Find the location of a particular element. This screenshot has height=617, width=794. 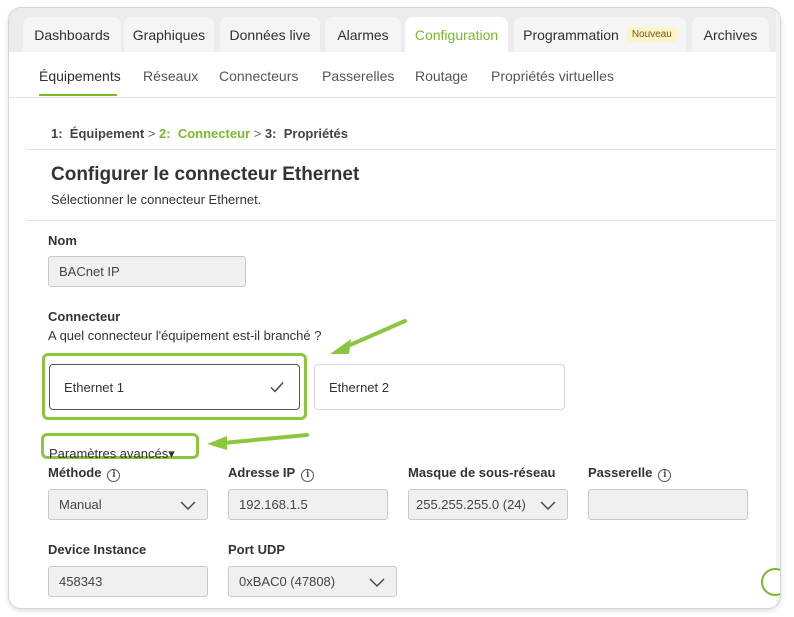

method-label: Méthode i is located at coordinates (84, 473).